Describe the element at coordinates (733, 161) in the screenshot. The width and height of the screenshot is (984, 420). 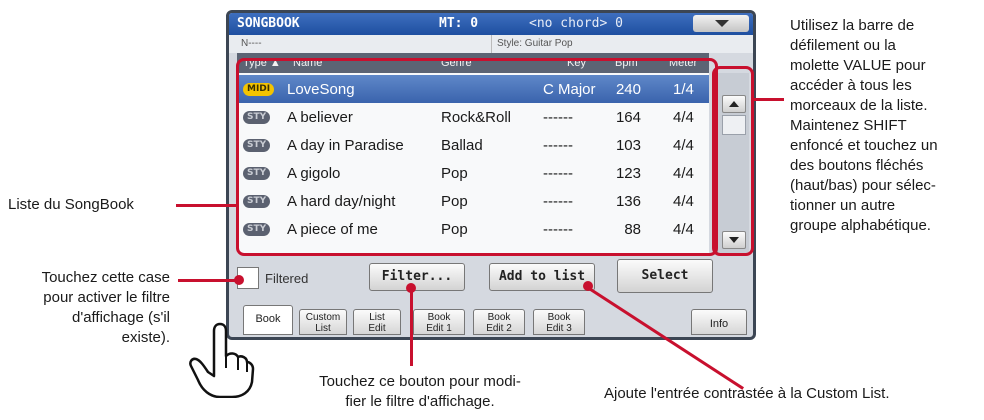
I see `scrollbar-highlight` at that location.